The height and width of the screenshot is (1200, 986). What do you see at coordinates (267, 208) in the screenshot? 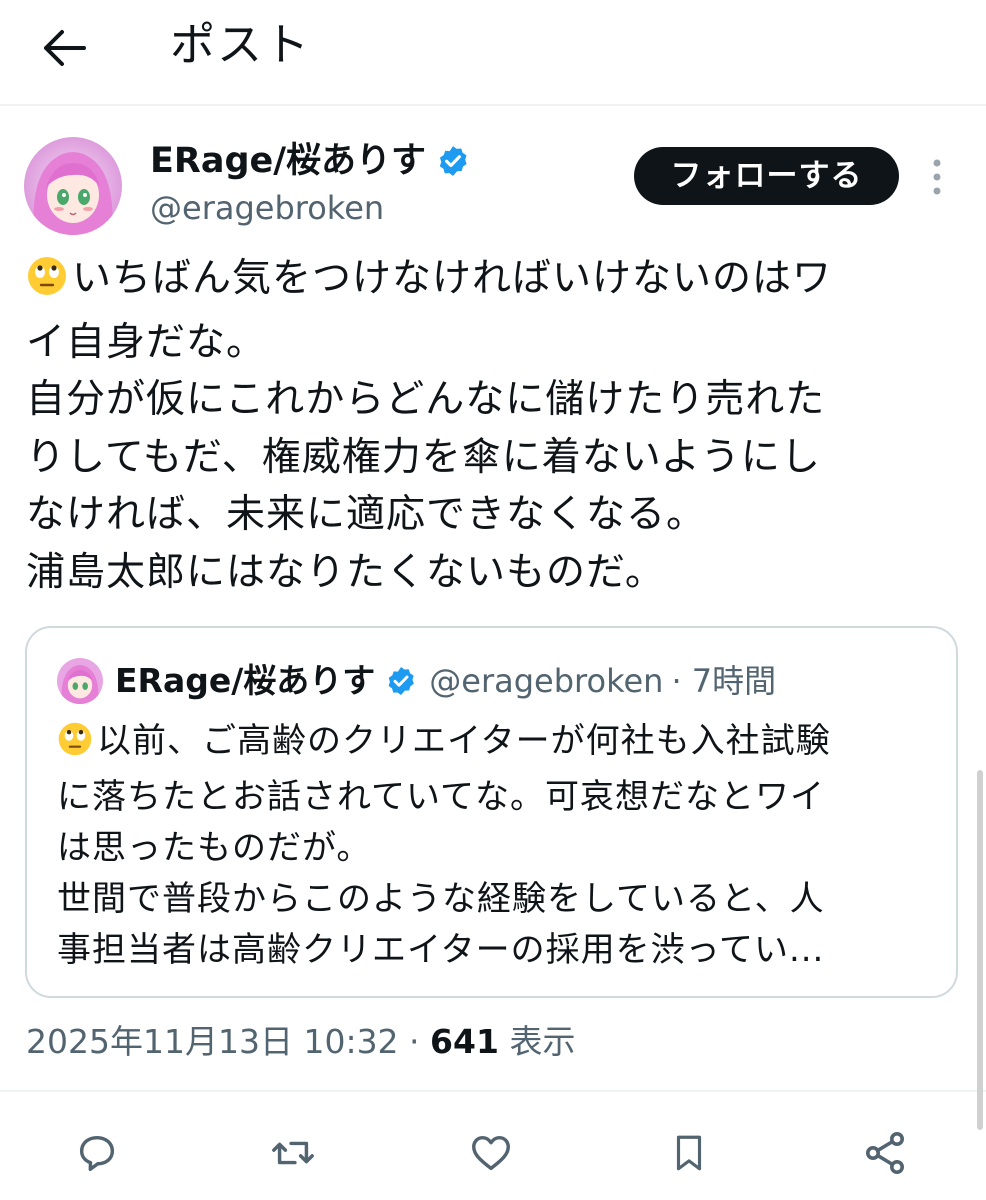
I see `author-handle: @eragebroken` at bounding box center [267, 208].